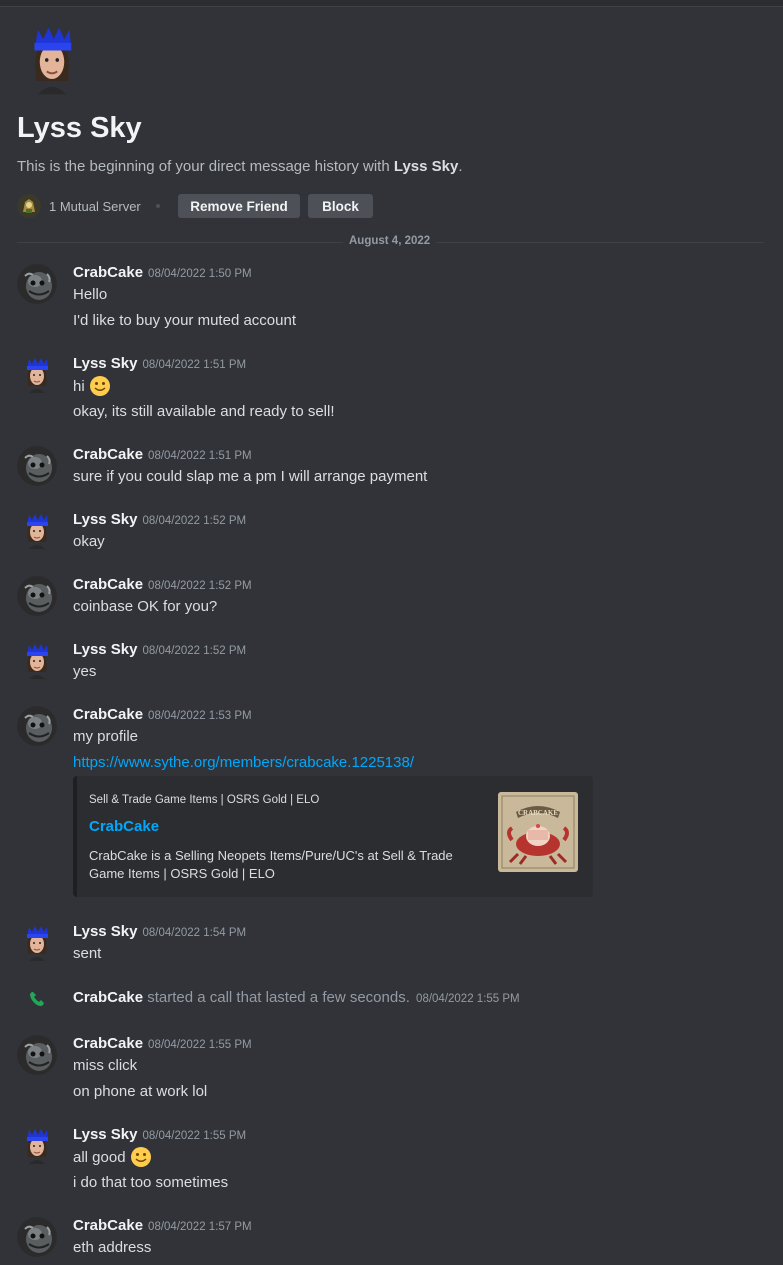 The image size is (783, 1265). Describe the element at coordinates (460, 166) in the screenshot. I see `history-description-suffix: .` at that location.